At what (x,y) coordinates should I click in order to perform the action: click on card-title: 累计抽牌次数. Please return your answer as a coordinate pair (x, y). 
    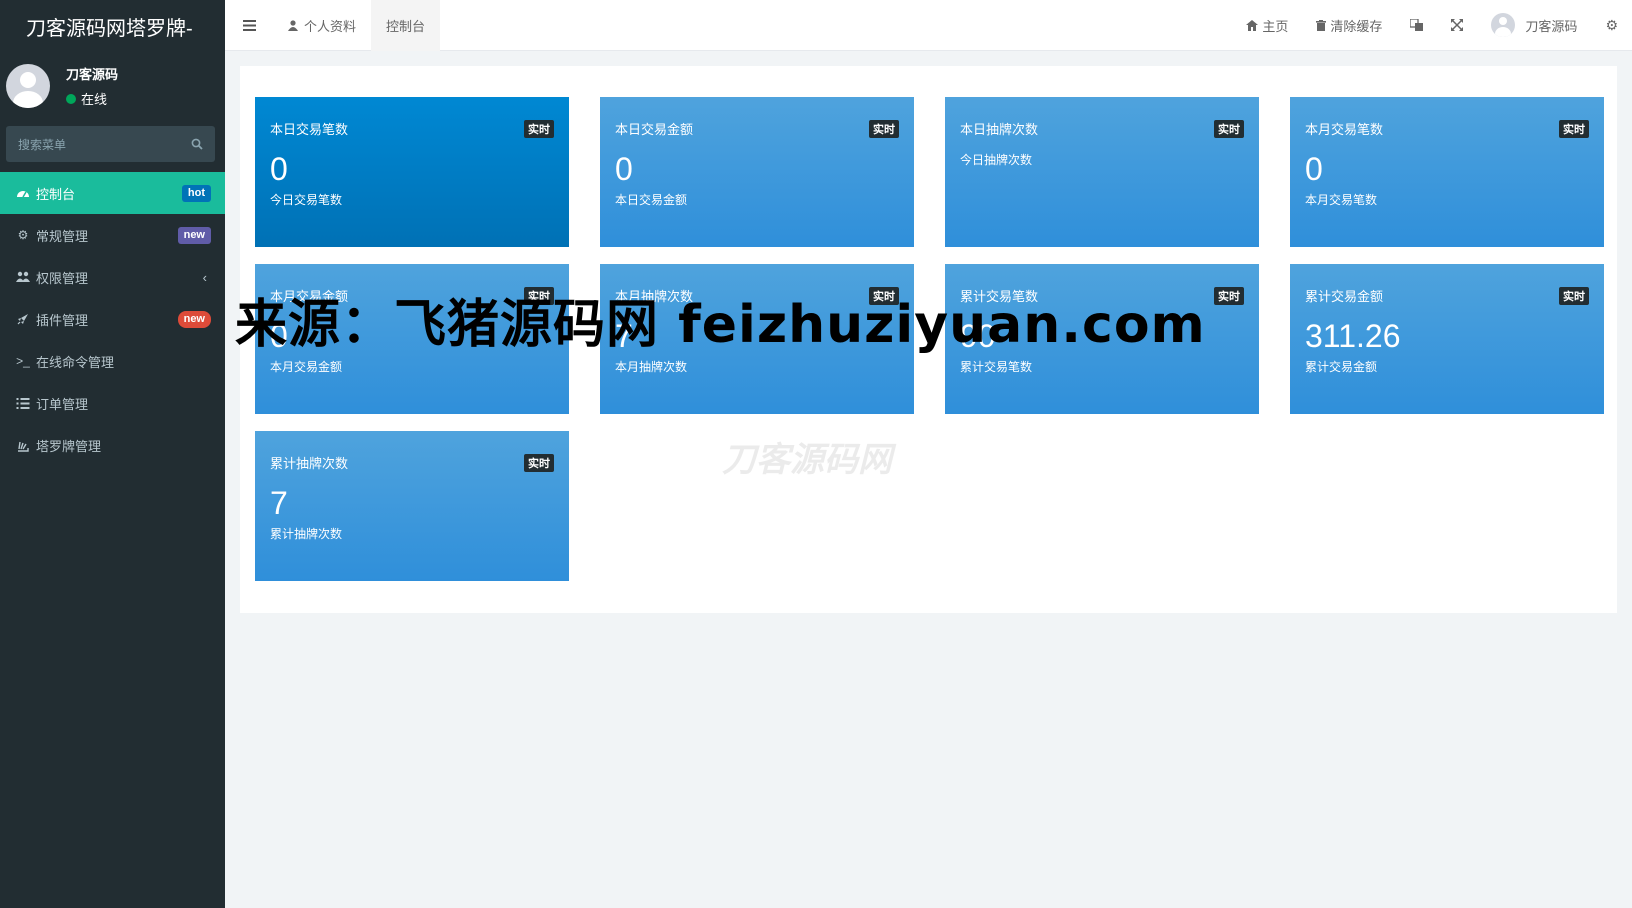
    Looking at the image, I should click on (309, 463).